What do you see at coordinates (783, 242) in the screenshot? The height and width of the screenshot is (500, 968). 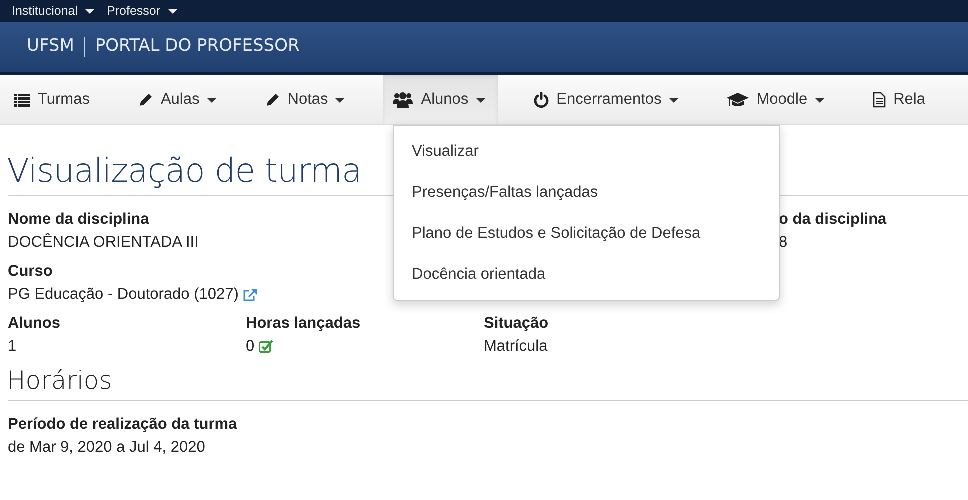 I see `field-value: 8` at bounding box center [783, 242].